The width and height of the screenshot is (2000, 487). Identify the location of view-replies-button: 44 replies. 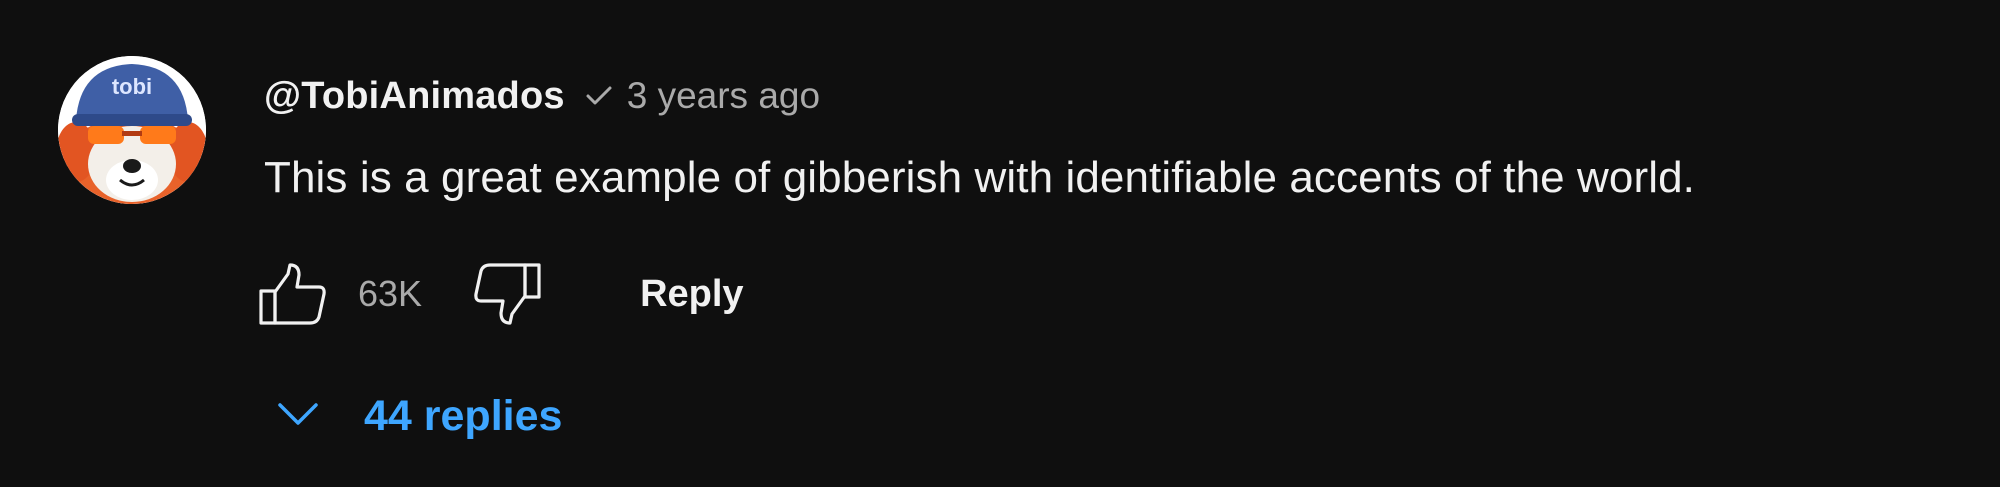
(419, 416).